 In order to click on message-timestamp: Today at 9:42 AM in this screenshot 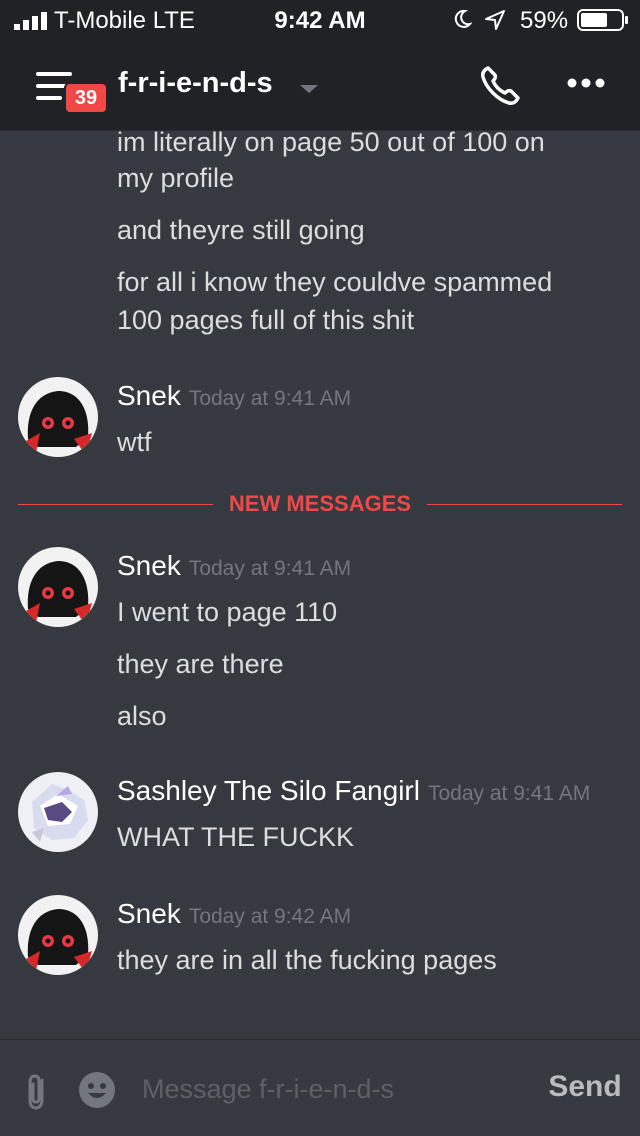, I will do `click(270, 916)`.